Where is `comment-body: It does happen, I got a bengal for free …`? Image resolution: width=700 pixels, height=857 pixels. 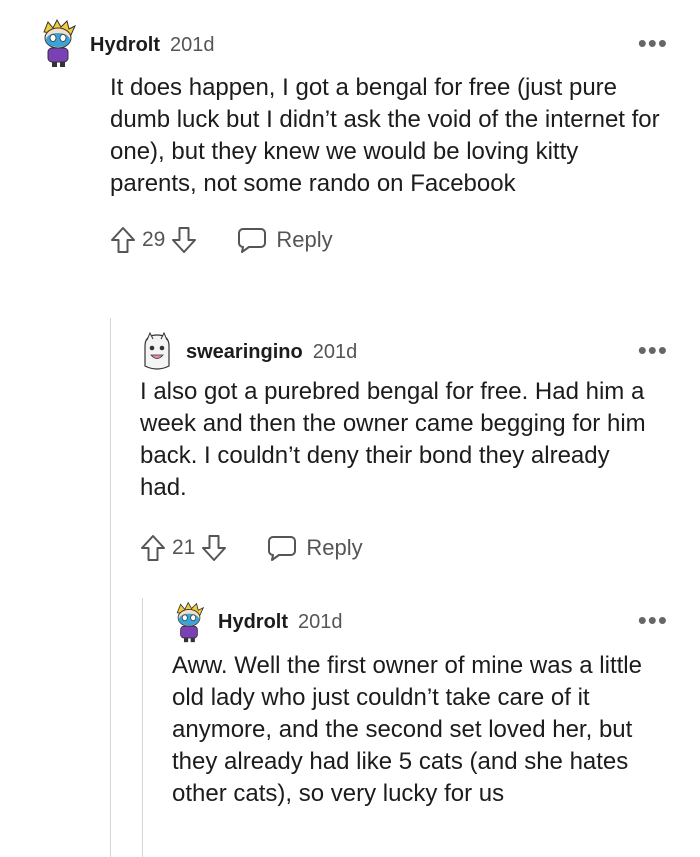
comment-body: It does happen, I got a bengal for free … is located at coordinates (385, 135).